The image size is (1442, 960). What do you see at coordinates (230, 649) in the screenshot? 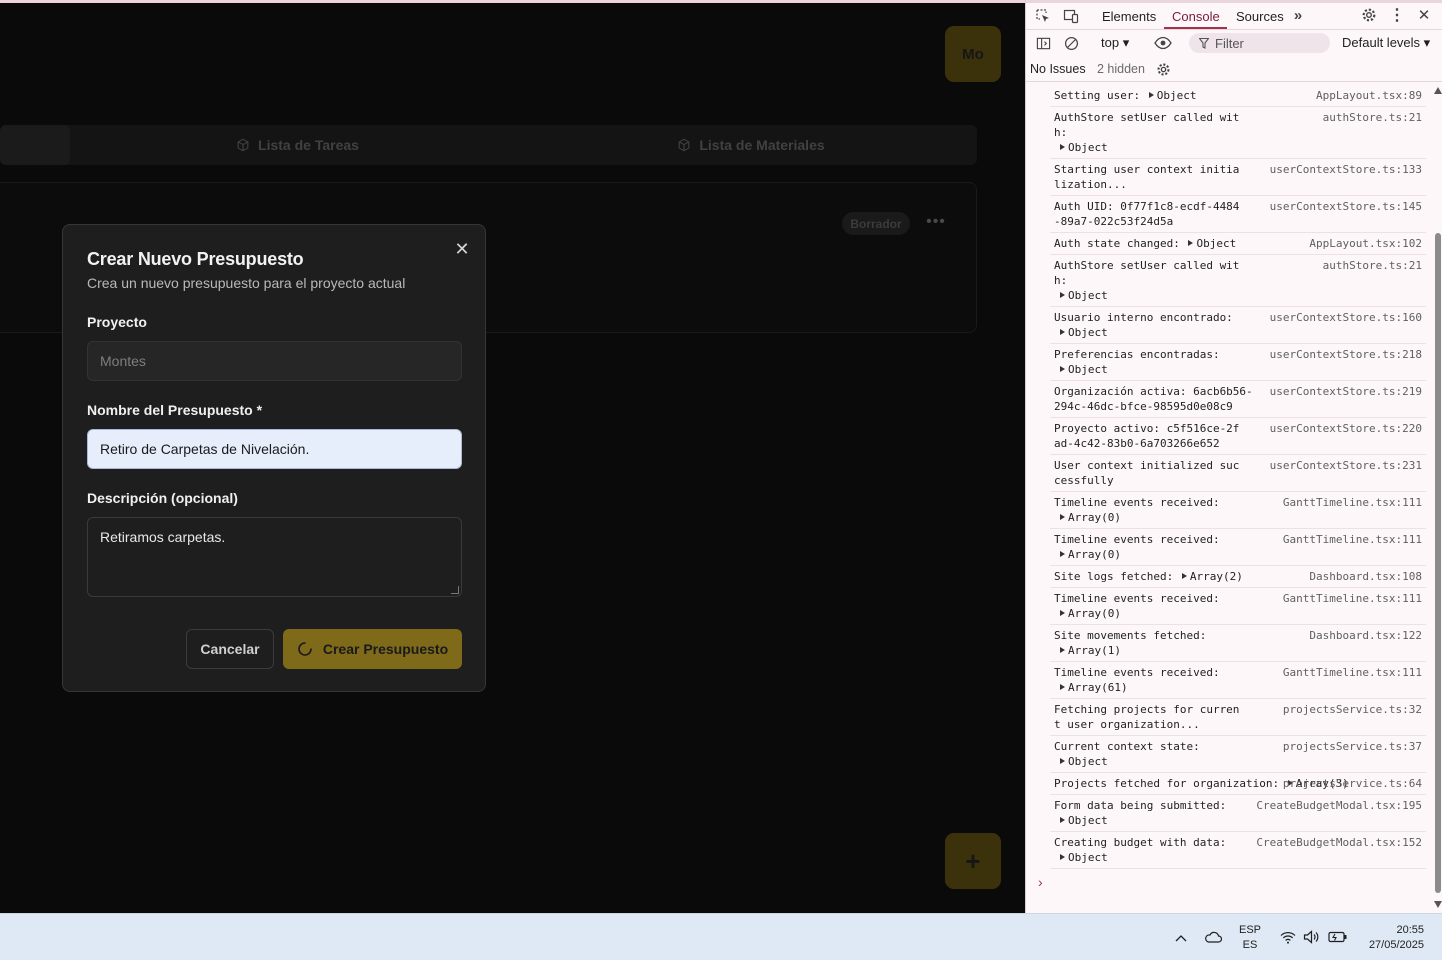
I see `cancel-button: Cancelar` at bounding box center [230, 649].